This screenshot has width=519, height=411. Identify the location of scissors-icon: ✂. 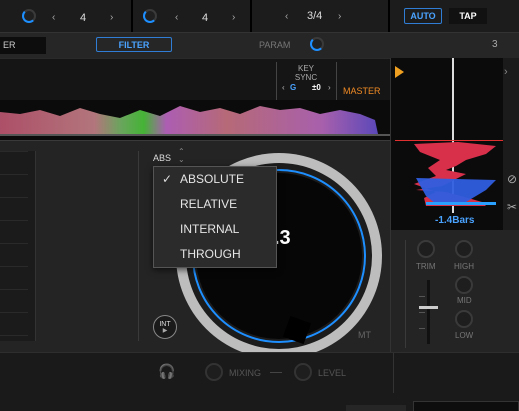
(512, 207).